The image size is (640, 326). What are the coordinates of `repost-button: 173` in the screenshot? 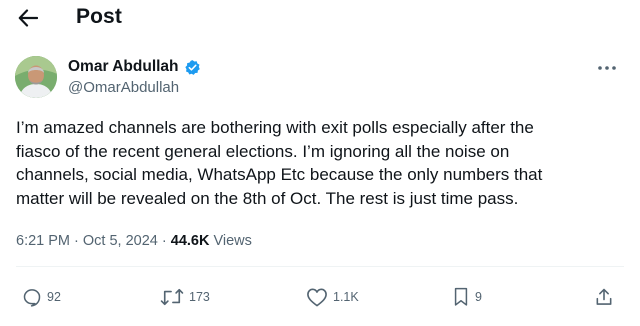 It's located at (185, 297).